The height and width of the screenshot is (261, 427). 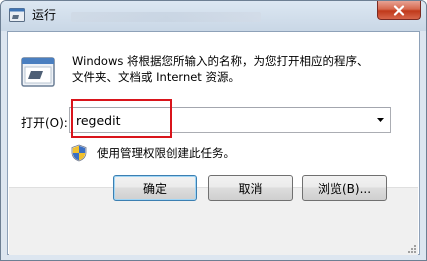 I want to click on close-icon, so click(x=399, y=10).